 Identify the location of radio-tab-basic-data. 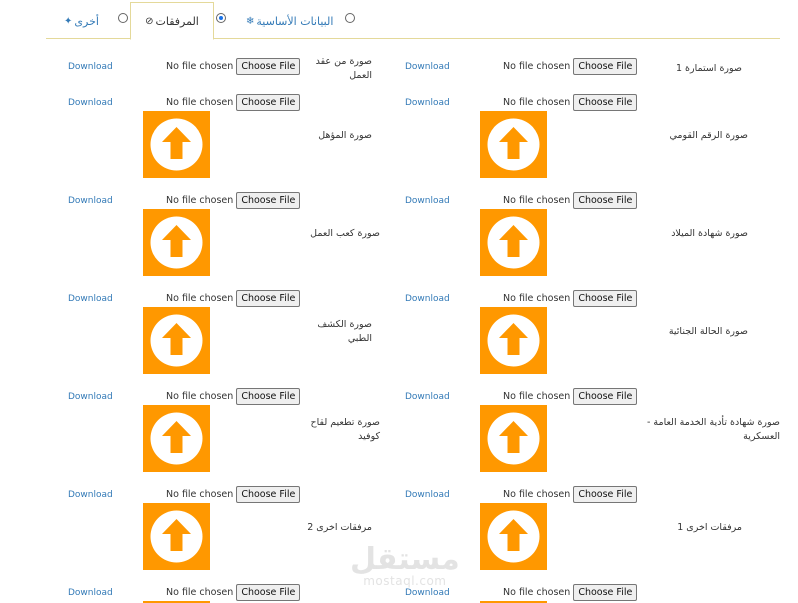
(350, 18).